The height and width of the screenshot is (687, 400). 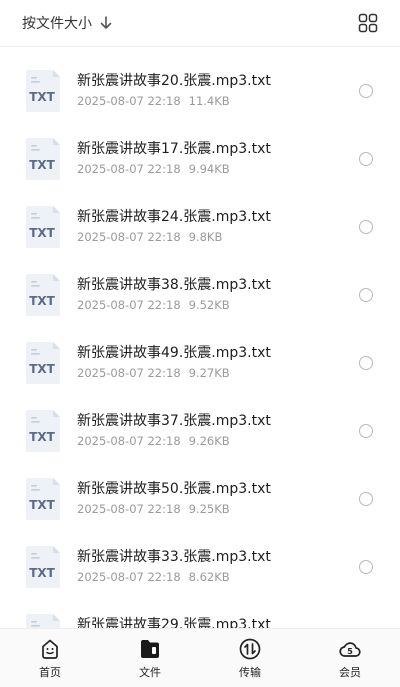 I want to click on bottom-tab-bar: 首页 文件 传输 5 会员, so click(x=200, y=657).